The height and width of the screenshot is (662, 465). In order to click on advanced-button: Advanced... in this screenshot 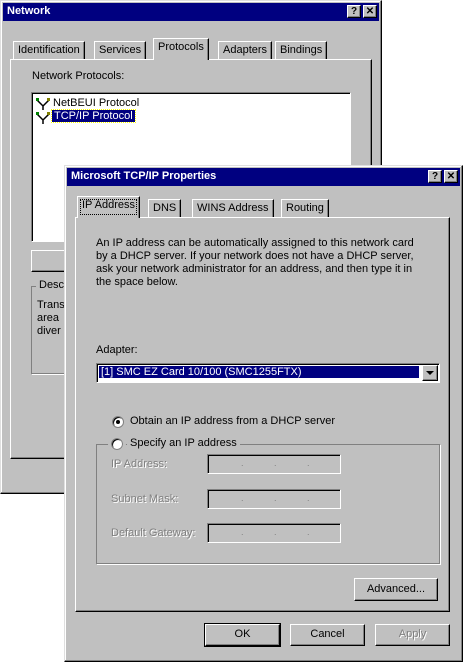, I will do `click(396, 589)`.